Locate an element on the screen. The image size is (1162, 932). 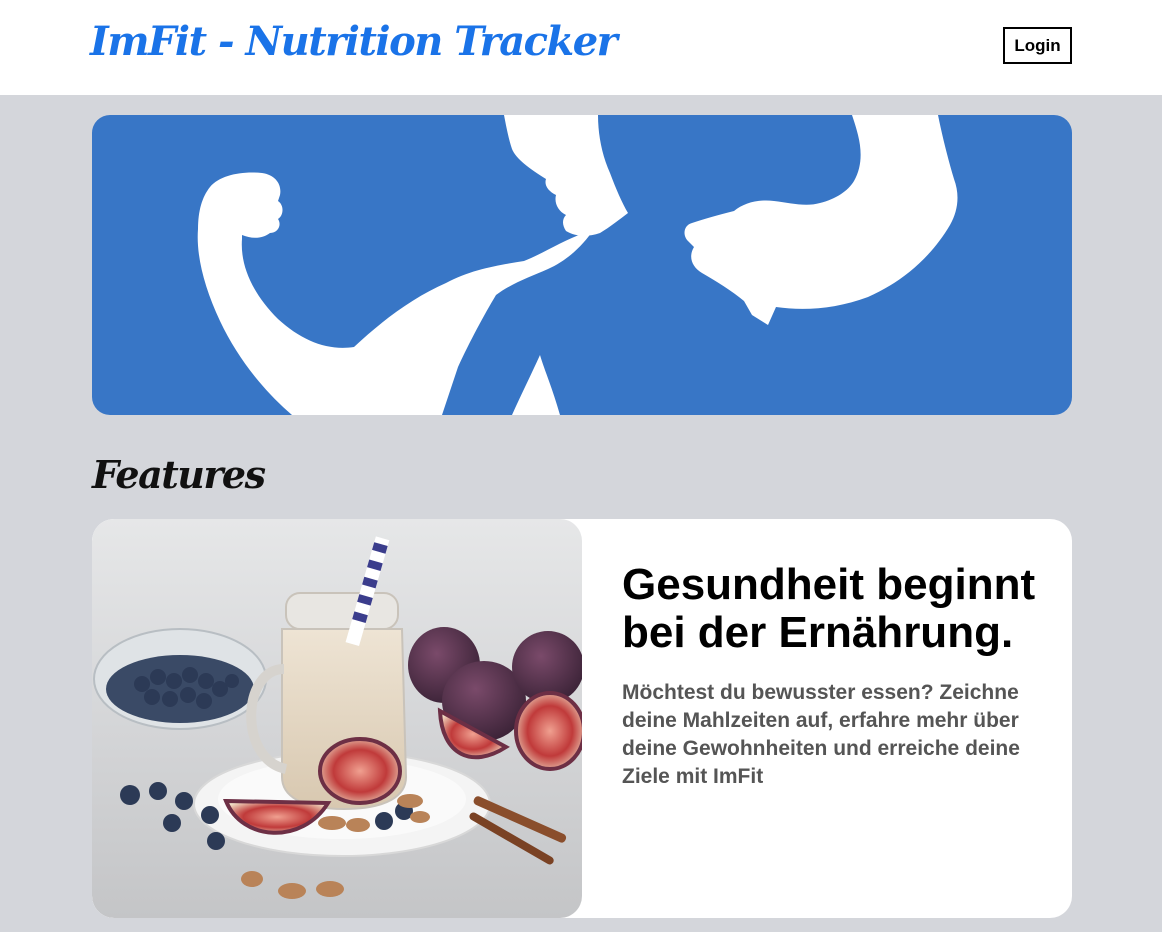
login-button: Login is located at coordinates (1037, 45).